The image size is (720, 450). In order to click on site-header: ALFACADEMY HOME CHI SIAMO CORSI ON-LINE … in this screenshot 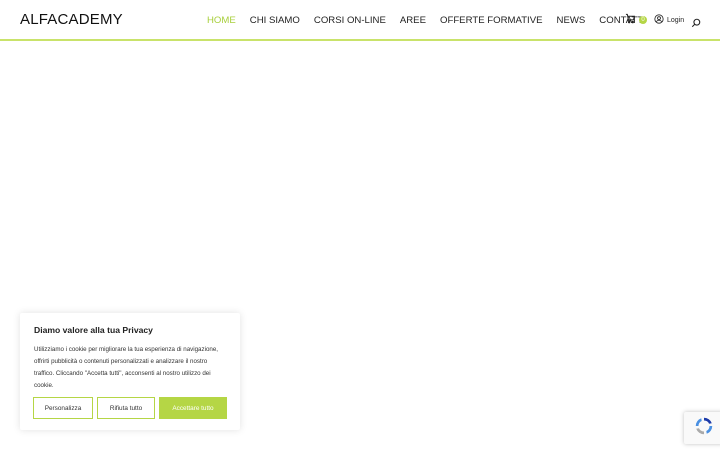, I will do `click(360, 20)`.